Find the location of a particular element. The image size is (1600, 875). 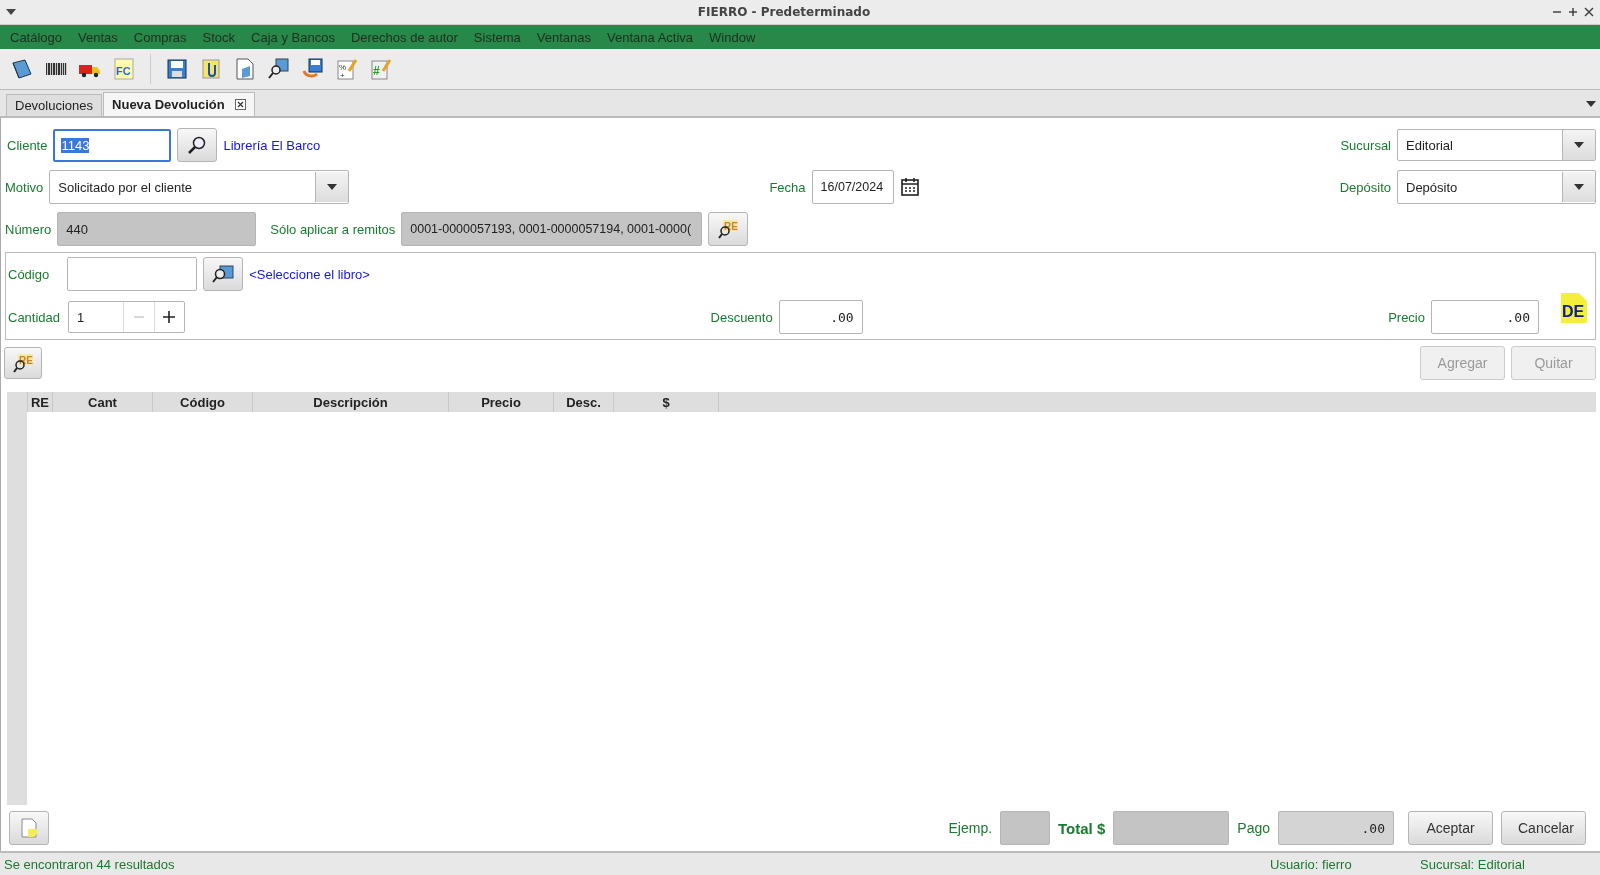

field-label: Motivo is located at coordinates (24, 187).